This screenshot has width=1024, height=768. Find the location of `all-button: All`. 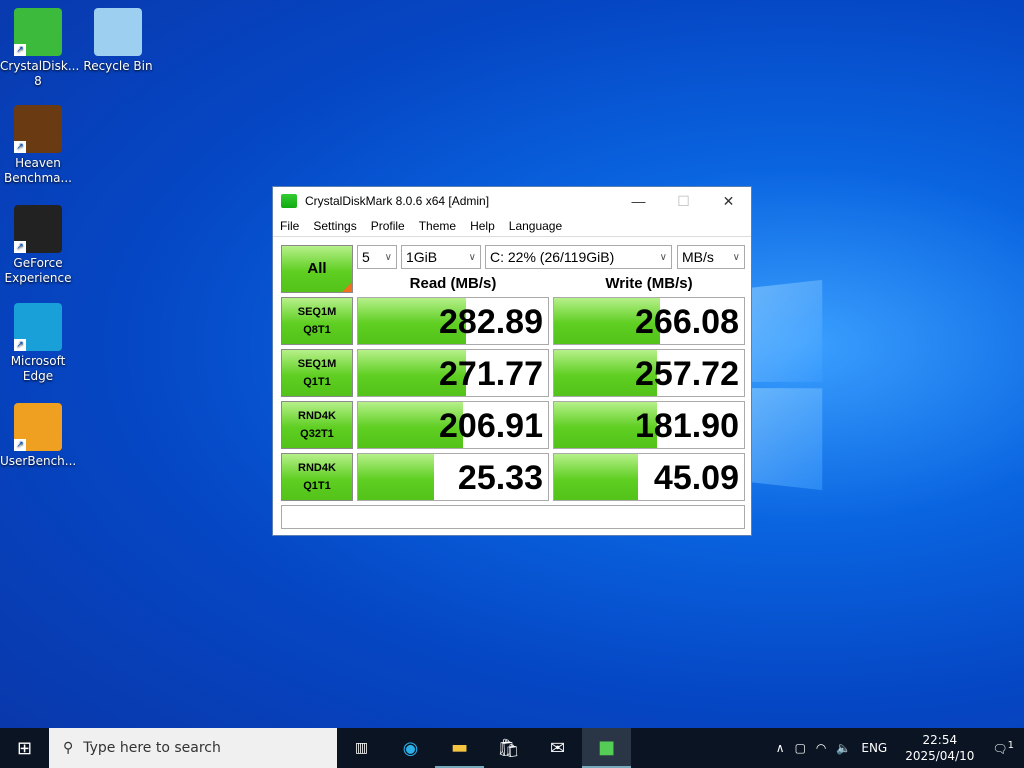

all-button: All is located at coordinates (317, 269).